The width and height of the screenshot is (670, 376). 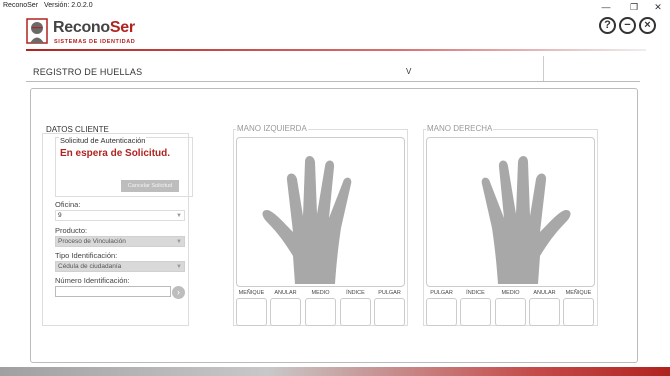 I want to click on search-arrow-button: ›, so click(x=178, y=292).